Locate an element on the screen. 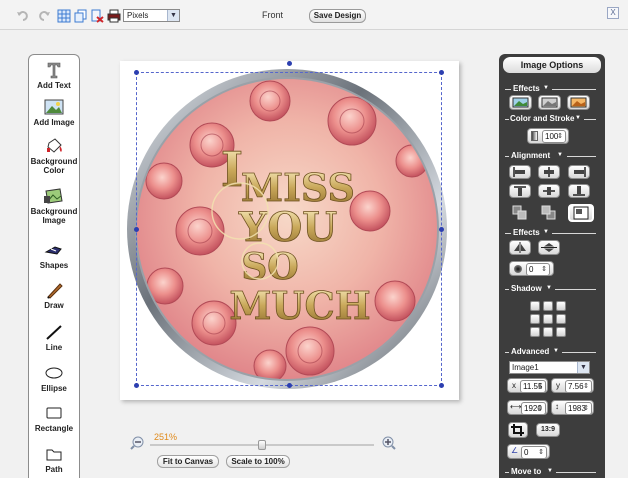 This screenshot has width=628, height=478. flip-vertical-button is located at coordinates (549, 247).